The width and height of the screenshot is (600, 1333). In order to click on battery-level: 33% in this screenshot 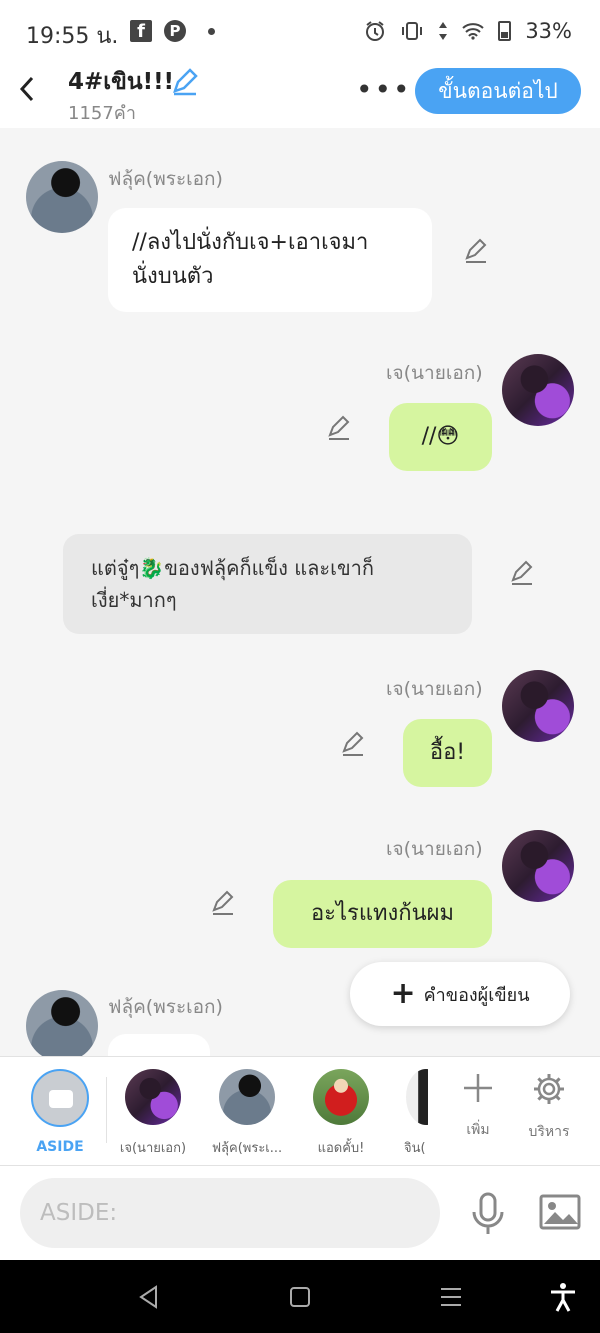, I will do `click(548, 31)`.